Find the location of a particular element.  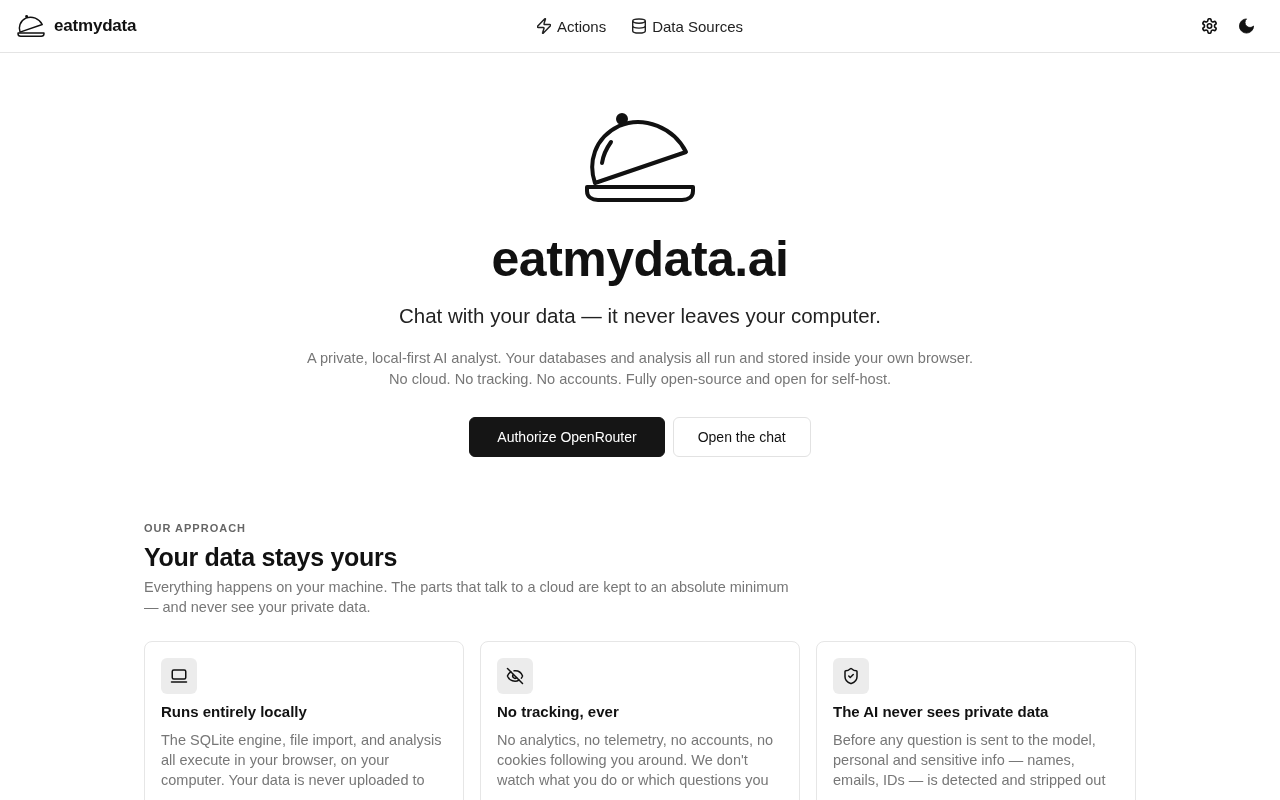

hero-description: No cloud. No tracking. No accounts. Fully open-source and open for self-host. is located at coordinates (640, 379).